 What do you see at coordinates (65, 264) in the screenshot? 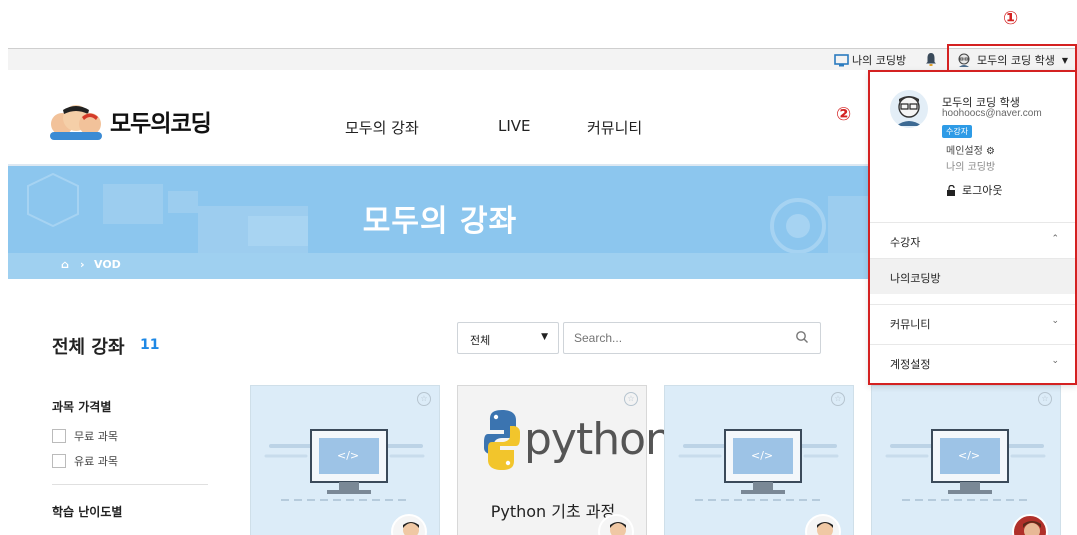
I see `home-icon: ⌂` at bounding box center [65, 264].